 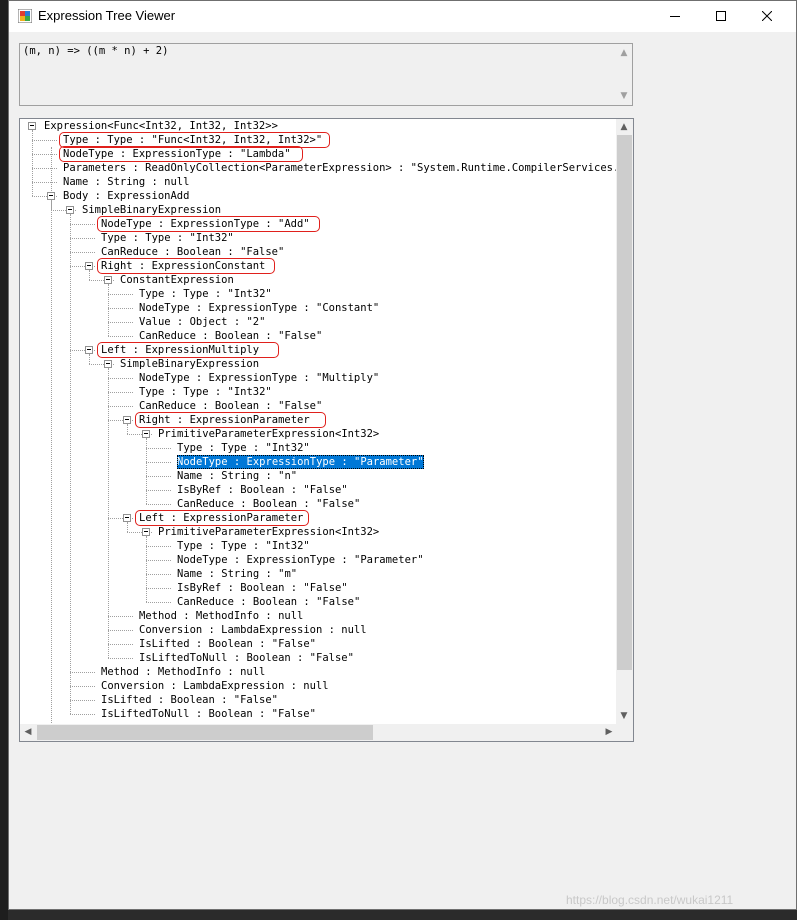 I want to click on window-title: Expression Tree Viewer, so click(x=107, y=15).